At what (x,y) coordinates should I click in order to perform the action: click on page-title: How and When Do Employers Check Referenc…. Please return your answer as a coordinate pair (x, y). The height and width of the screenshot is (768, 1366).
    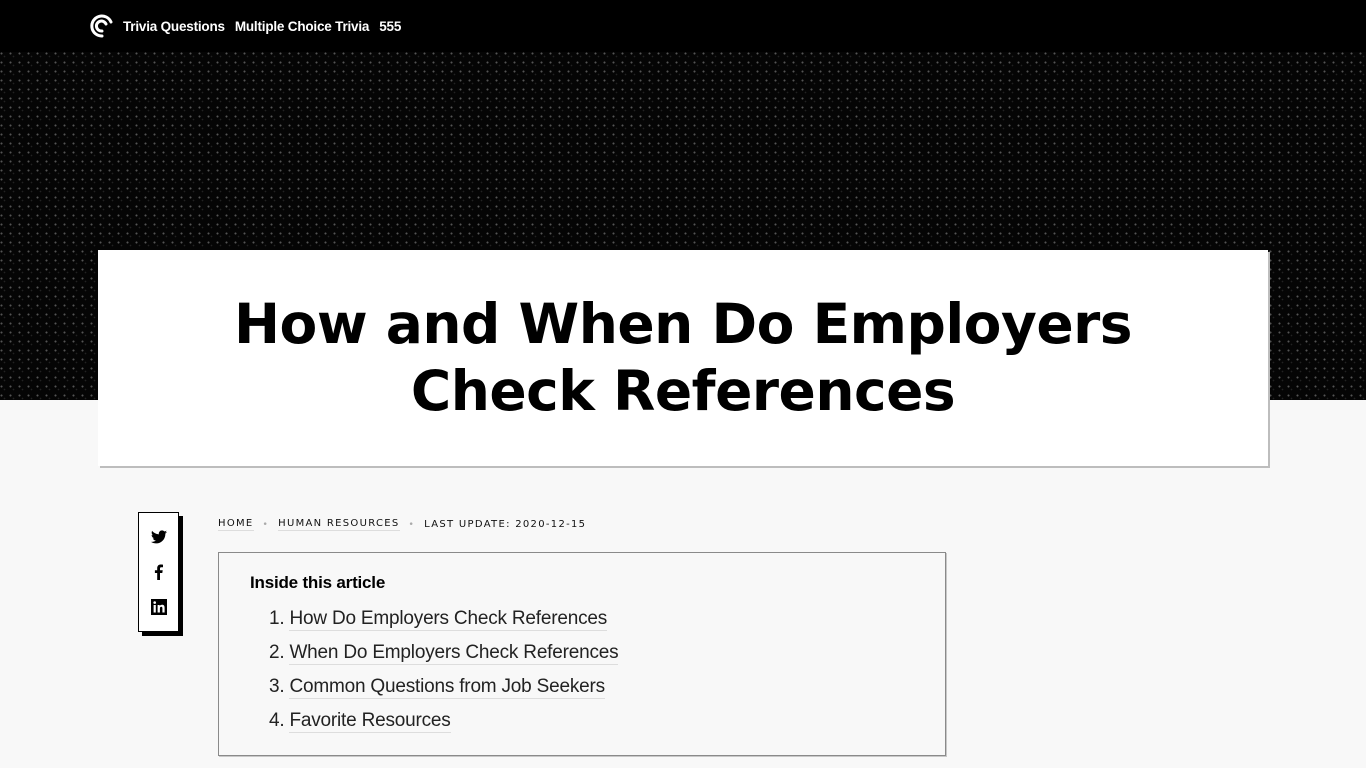
    Looking at the image, I should click on (683, 357).